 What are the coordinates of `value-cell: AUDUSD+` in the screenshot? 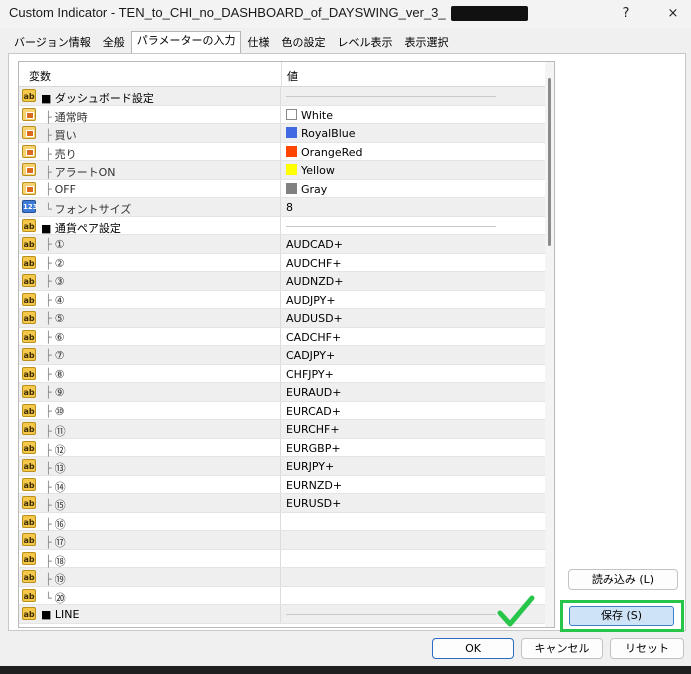 It's located at (413, 318).